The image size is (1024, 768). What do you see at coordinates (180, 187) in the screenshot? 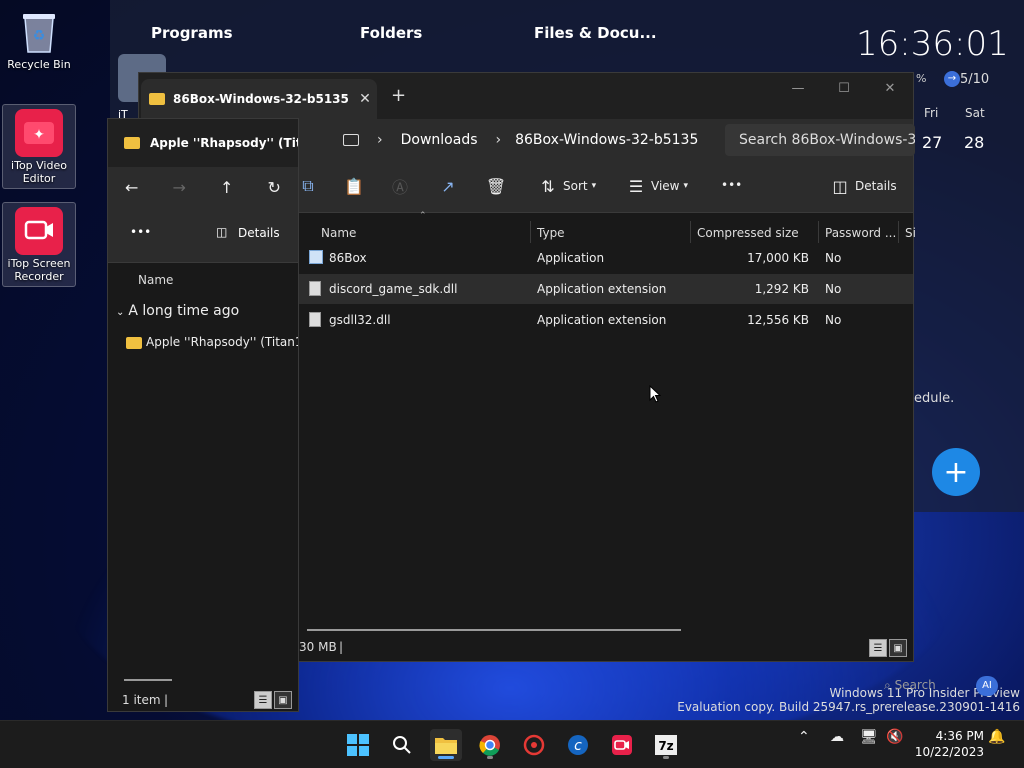
I see `forward-arrow-icon: →` at bounding box center [180, 187].